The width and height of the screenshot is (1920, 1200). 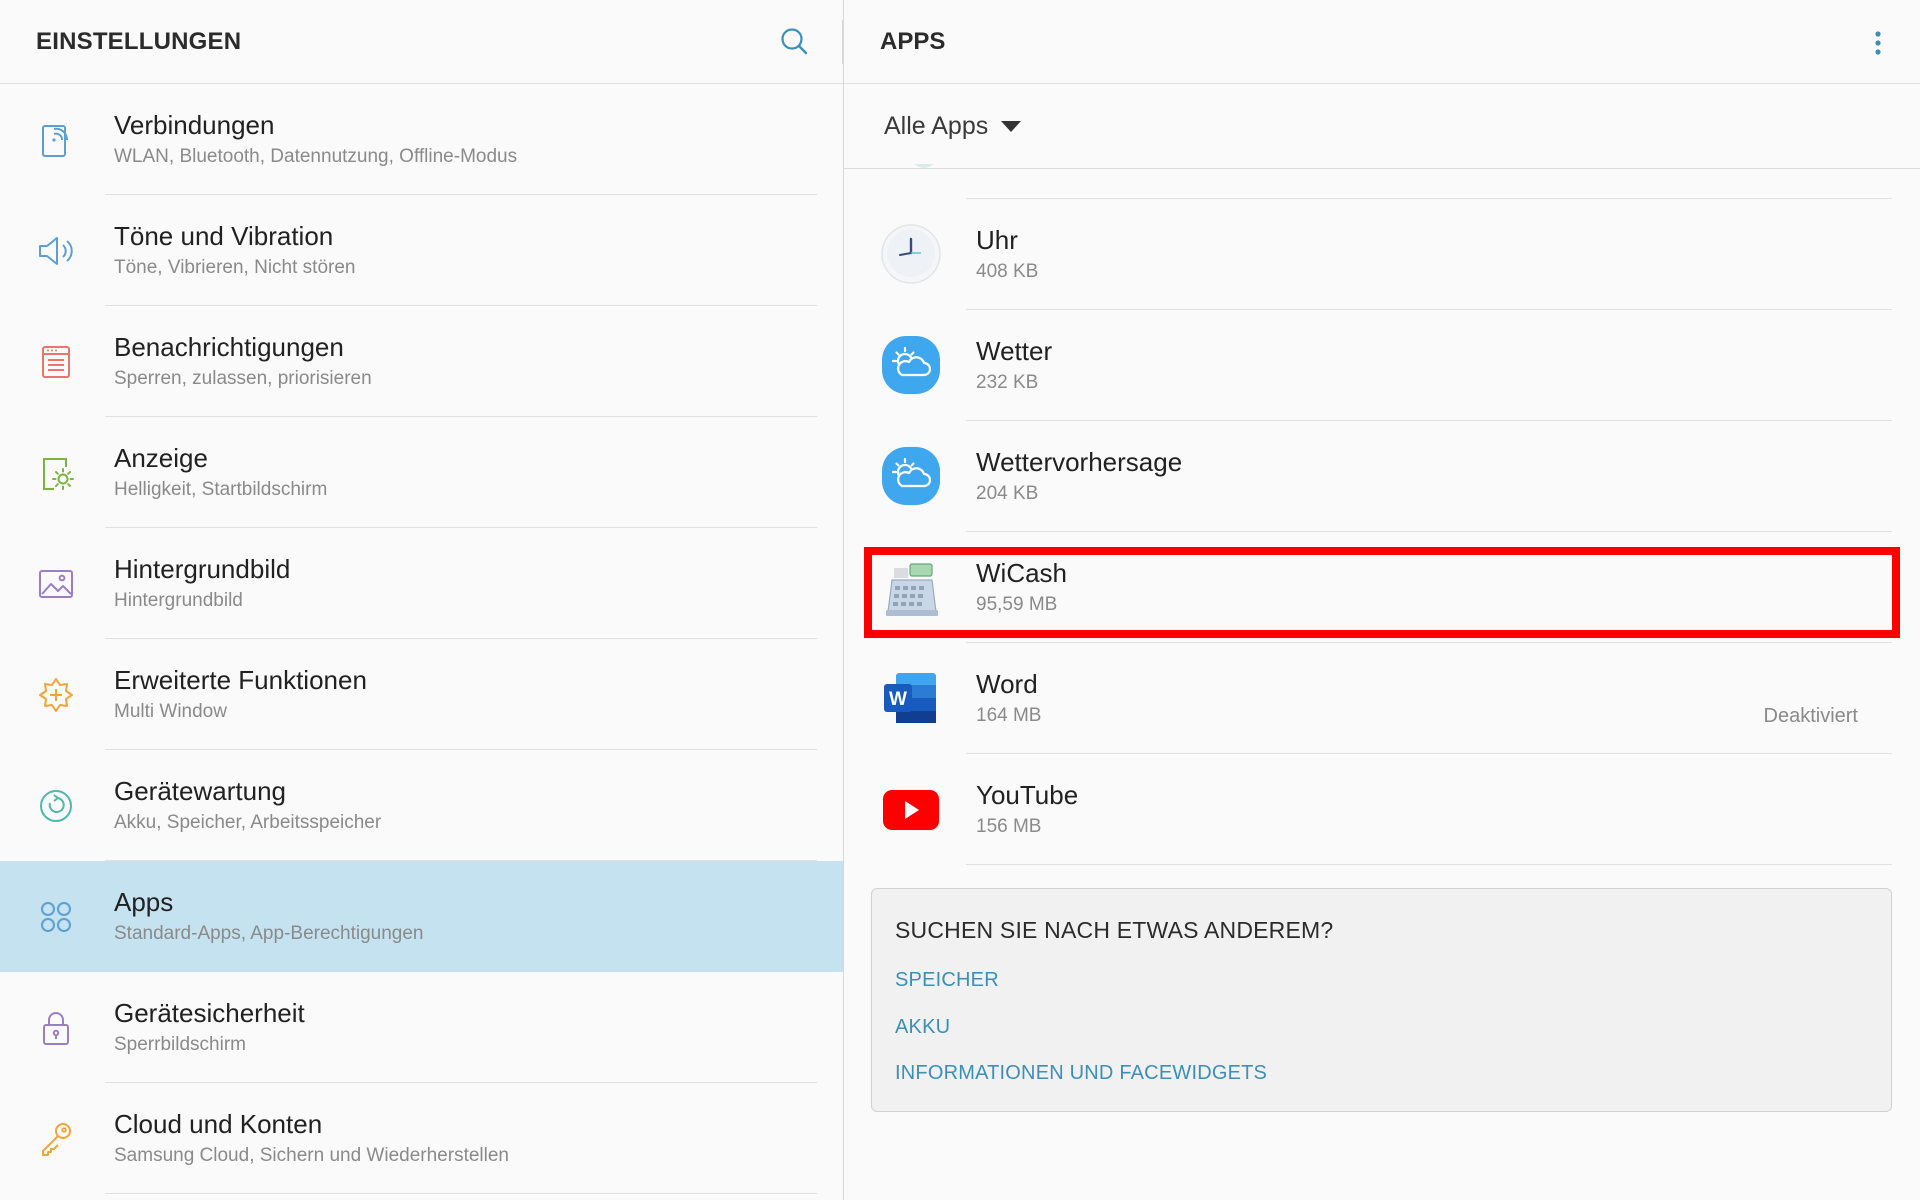 What do you see at coordinates (1382, 365) in the screenshot?
I see `app-row-wetter: Wetter 232 KB` at bounding box center [1382, 365].